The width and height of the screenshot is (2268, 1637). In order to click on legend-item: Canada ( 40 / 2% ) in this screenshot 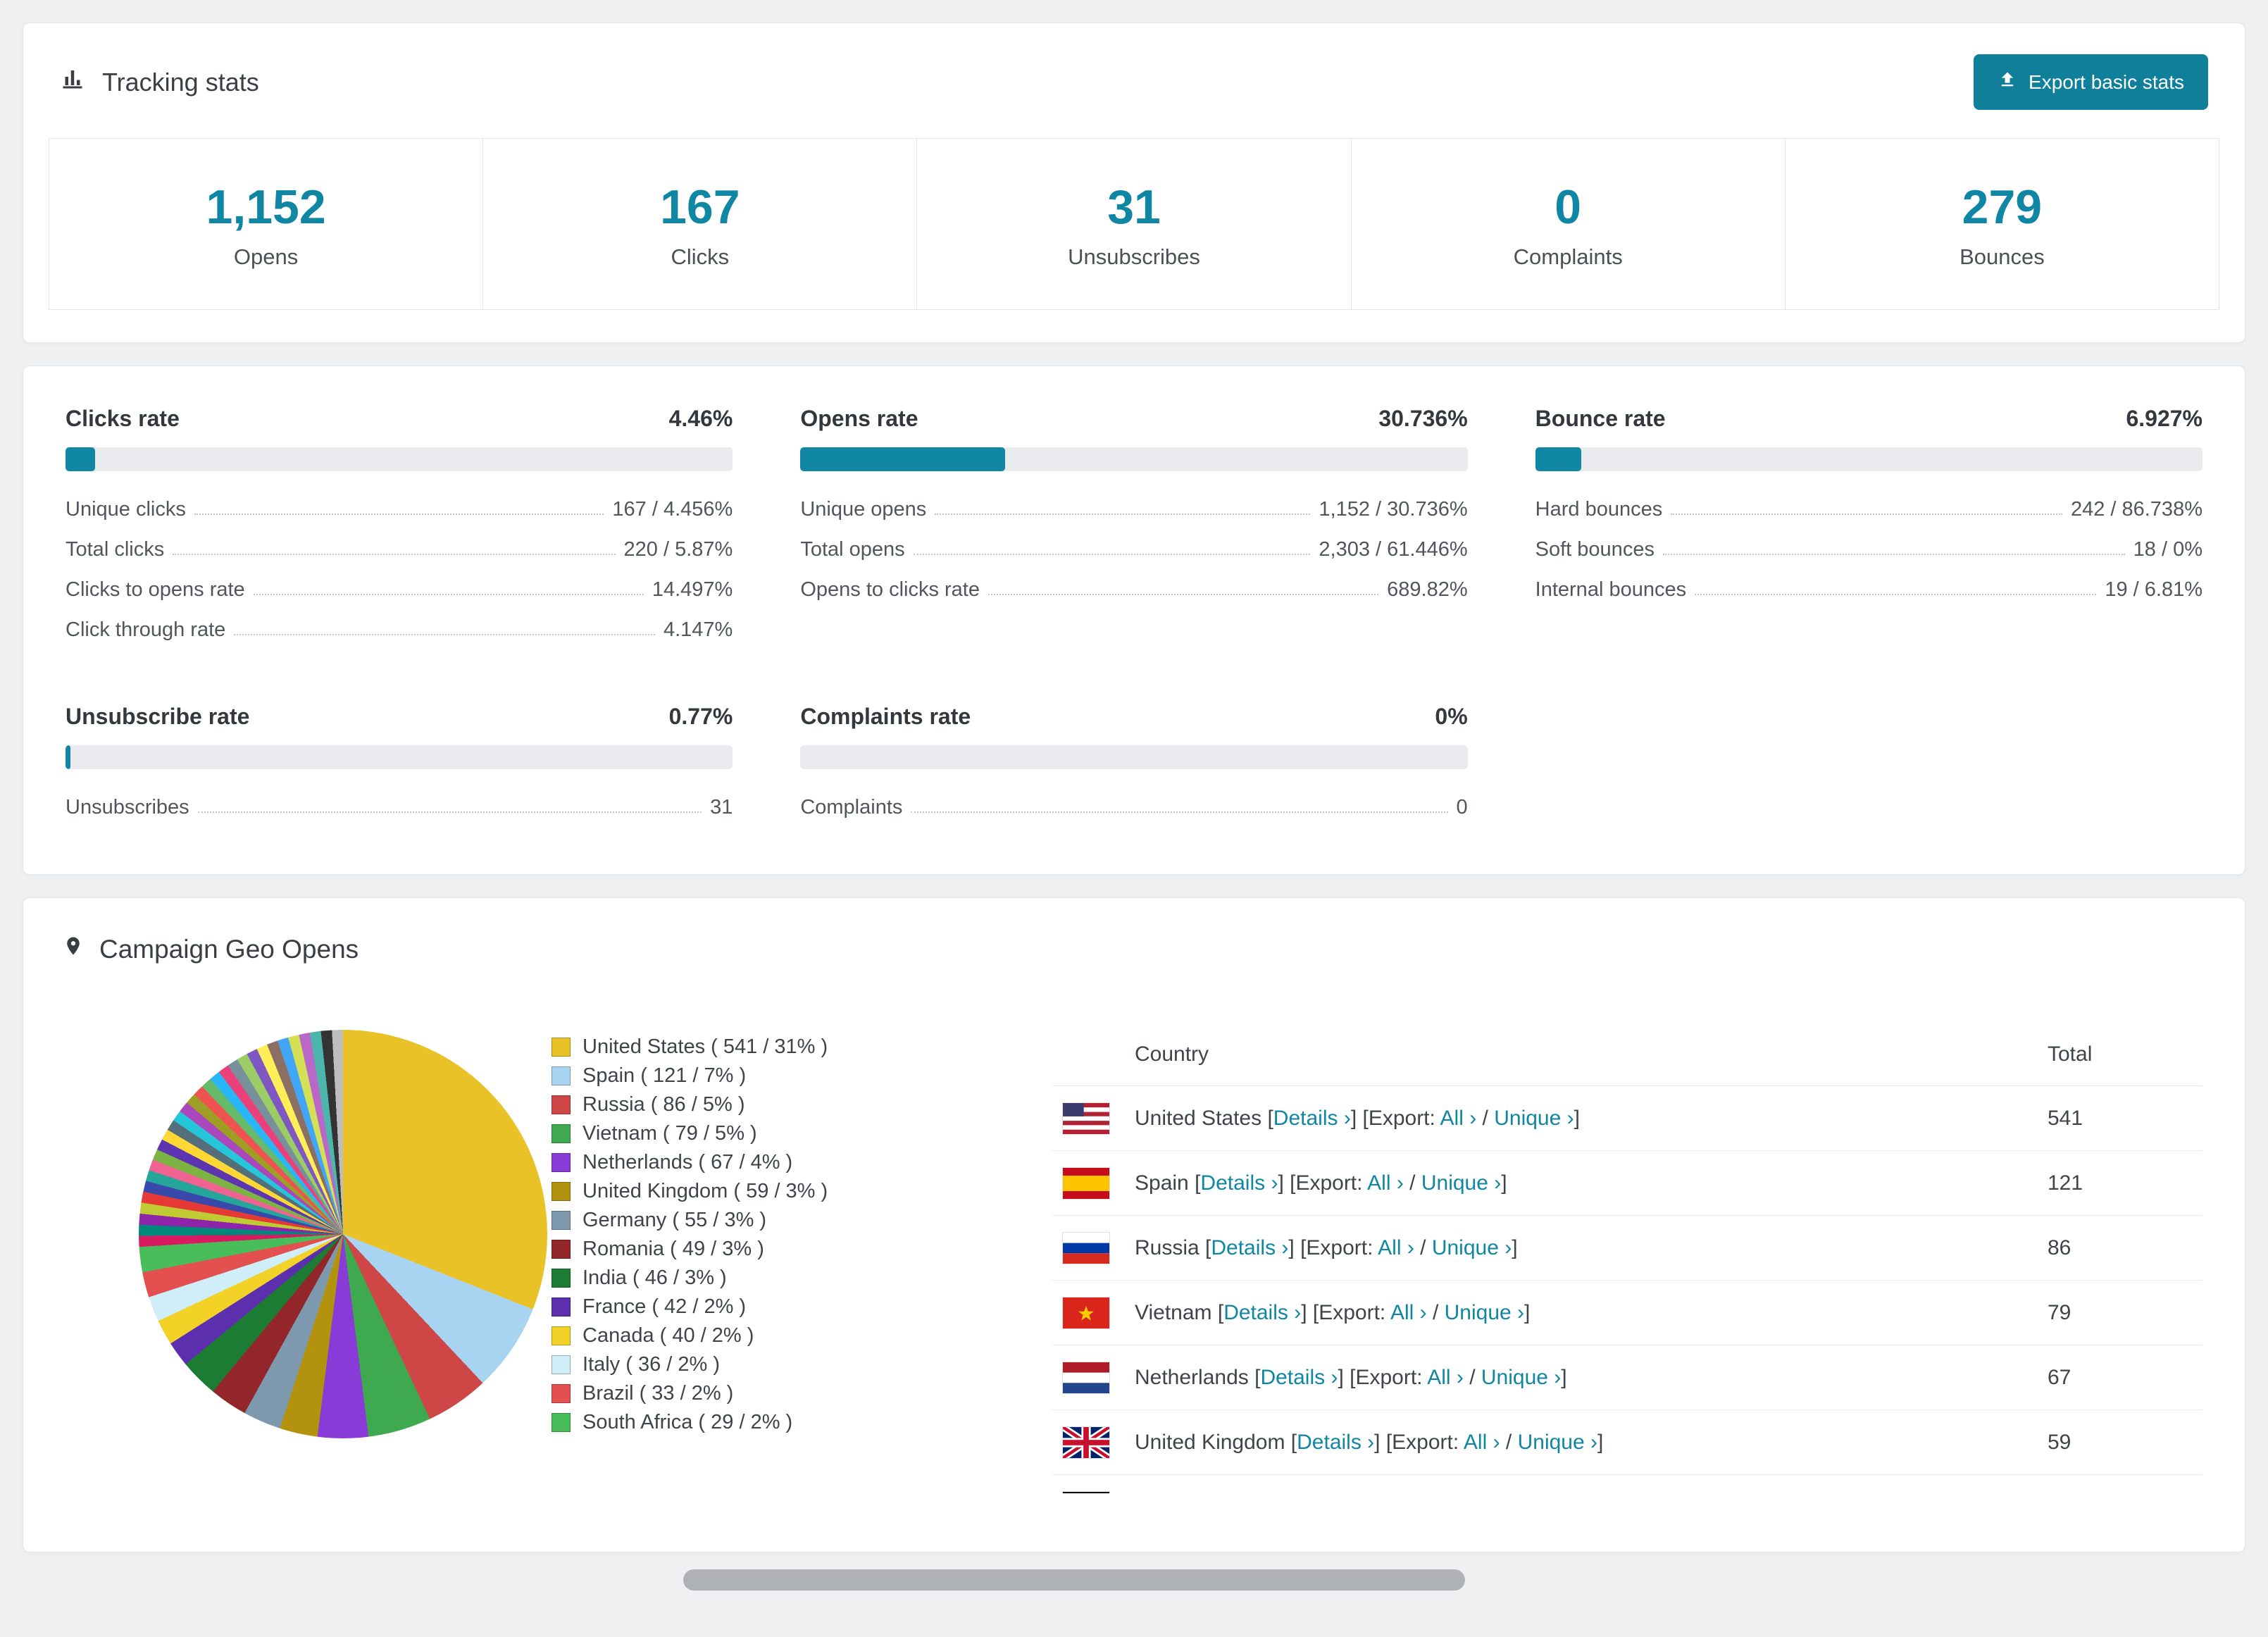, I will do `click(802, 1335)`.